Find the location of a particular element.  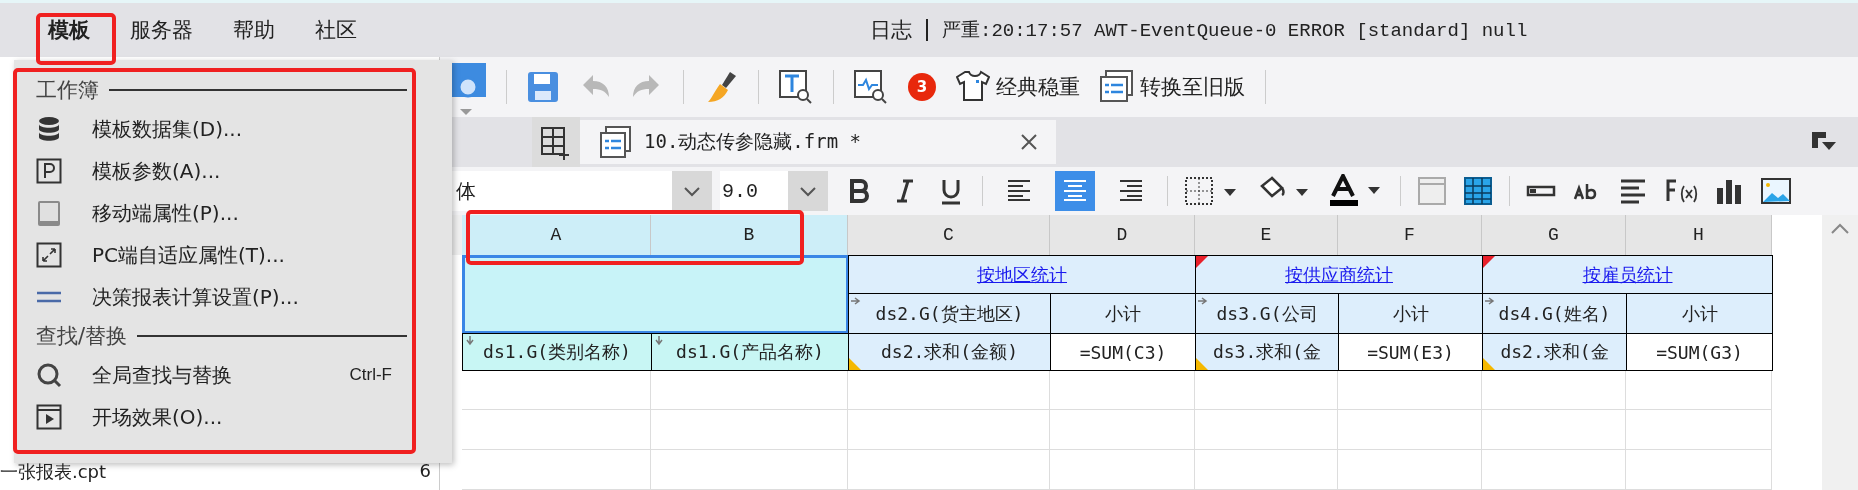

column-header: H is located at coordinates (1699, 235).